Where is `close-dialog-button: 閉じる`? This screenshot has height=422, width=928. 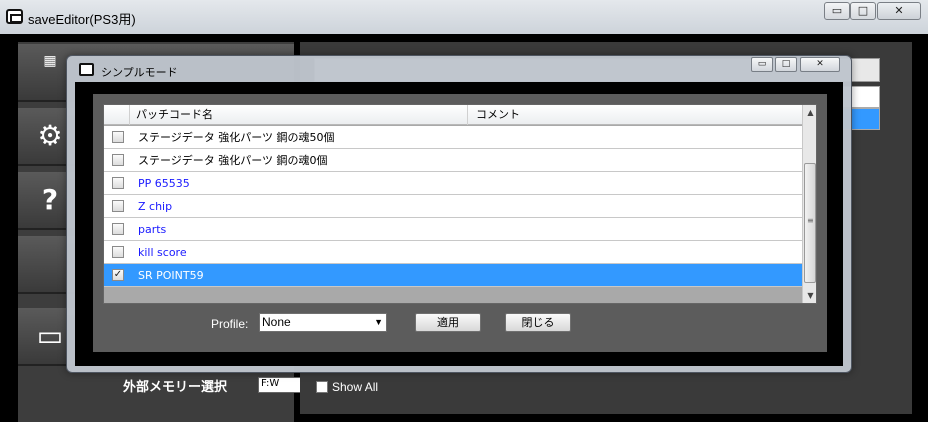
close-dialog-button: 閉じる is located at coordinates (538, 322).